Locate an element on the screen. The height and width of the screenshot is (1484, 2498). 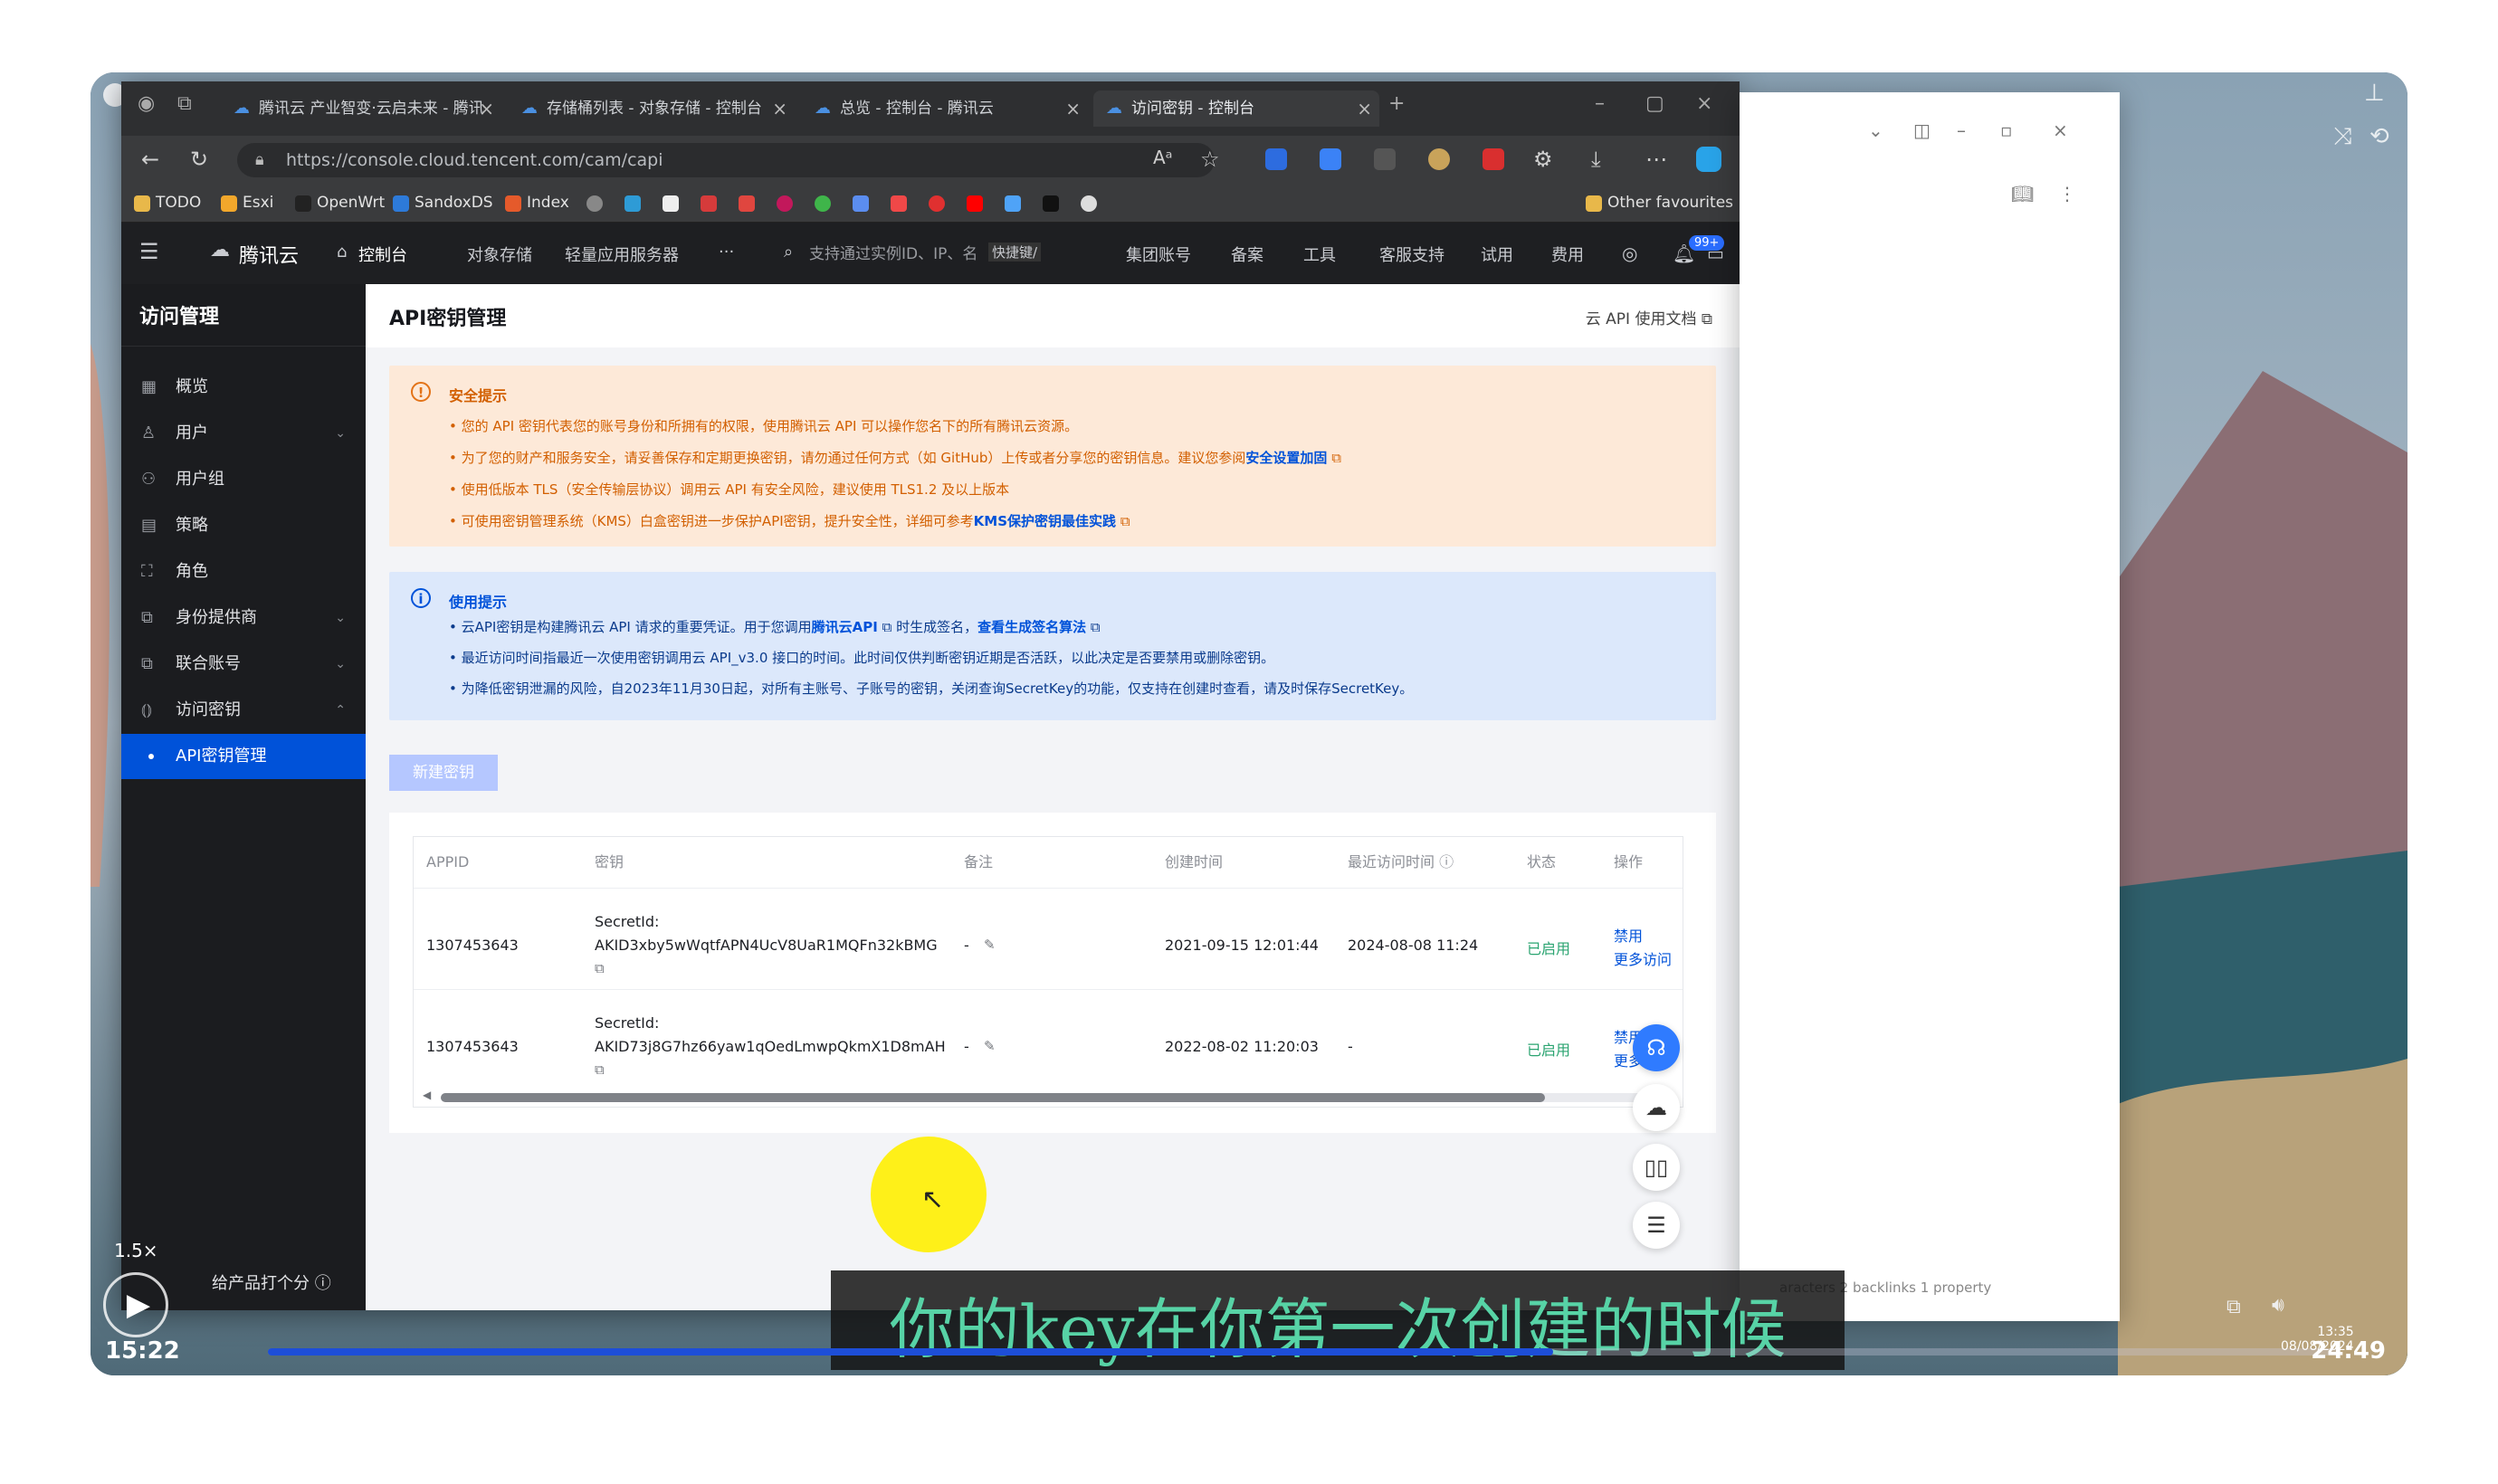
play-icon: ▶ is located at coordinates (135, 1304).